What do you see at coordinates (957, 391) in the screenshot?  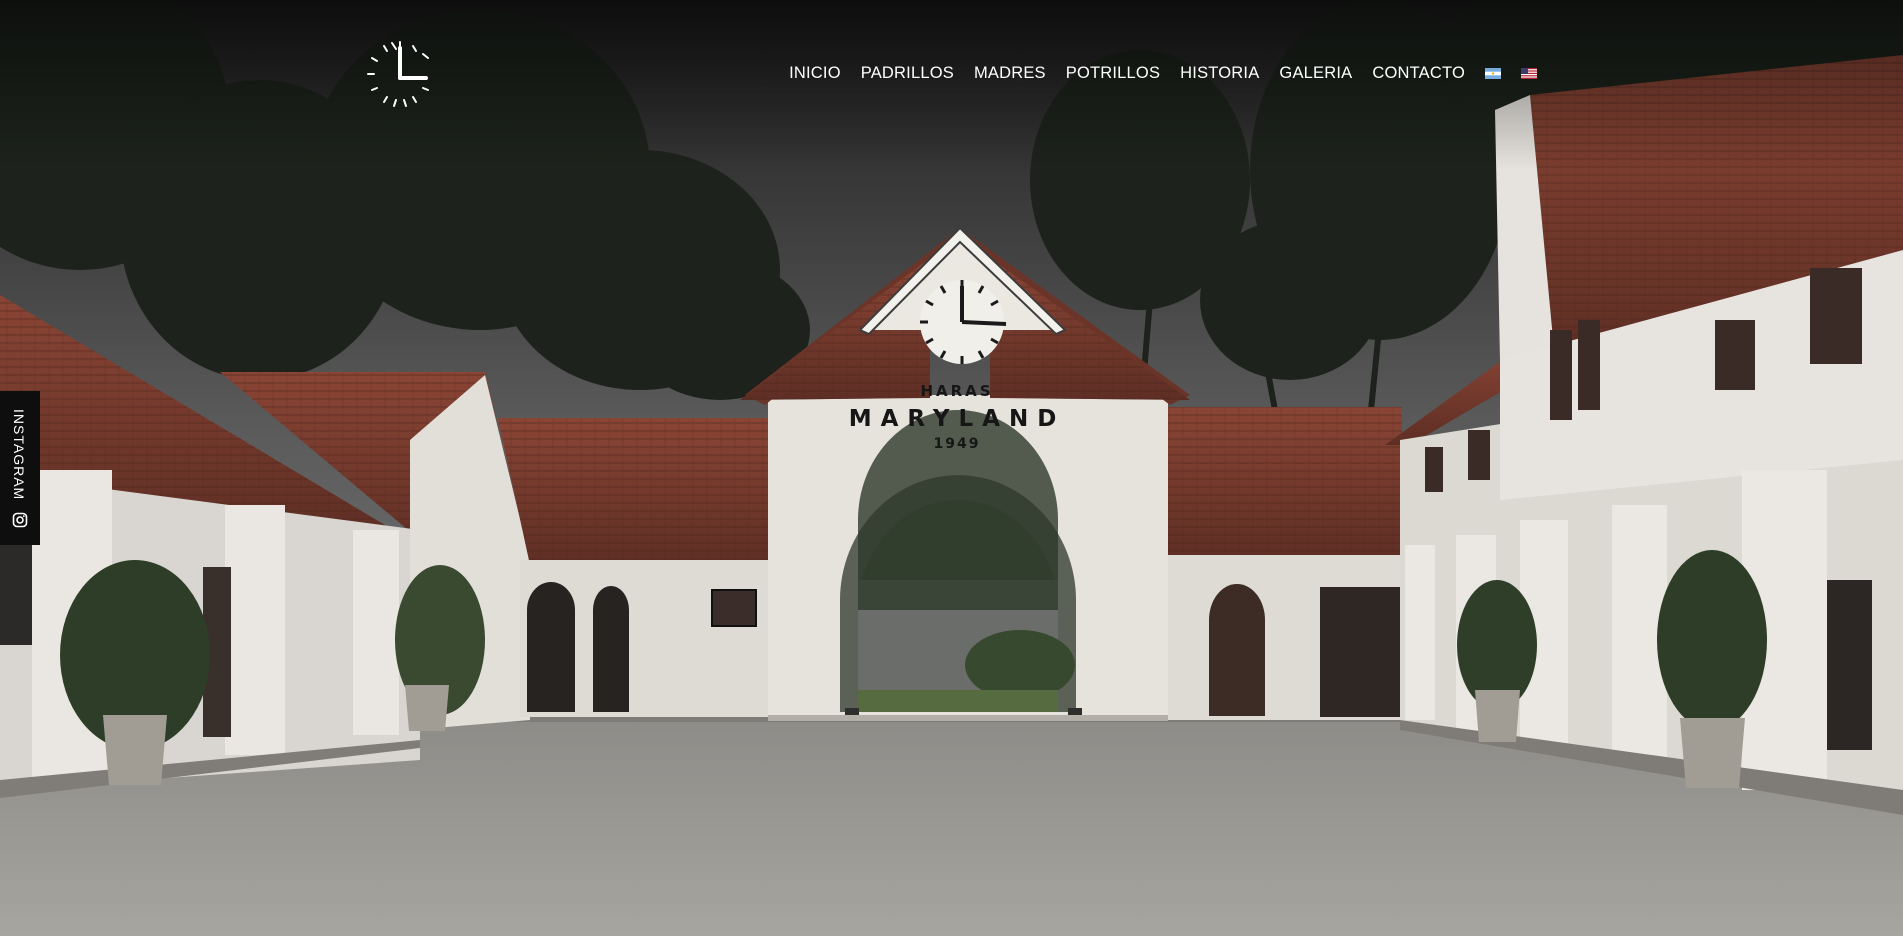 I see `sign-haras: HARAS` at bounding box center [957, 391].